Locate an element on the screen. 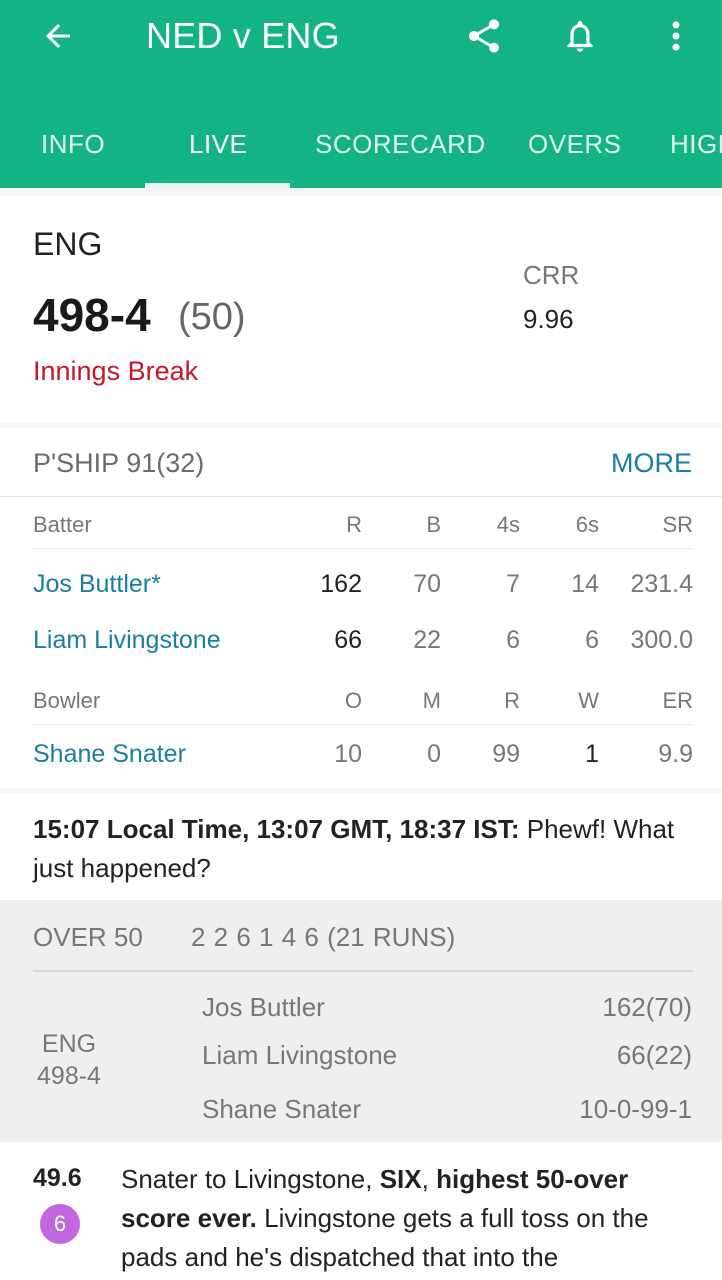  more-vert-icon is located at coordinates (676, 36).